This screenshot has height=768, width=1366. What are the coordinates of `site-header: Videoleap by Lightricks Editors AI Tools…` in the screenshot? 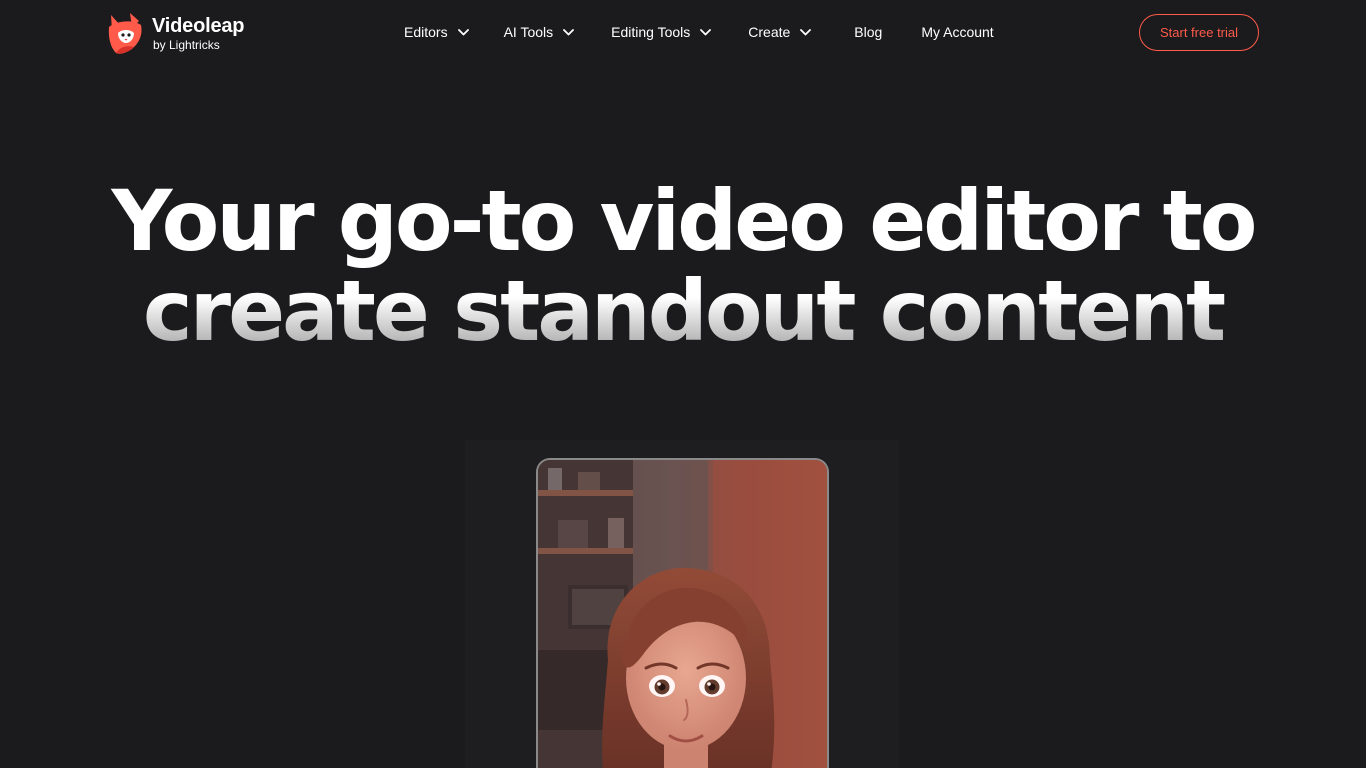 It's located at (683, 32).